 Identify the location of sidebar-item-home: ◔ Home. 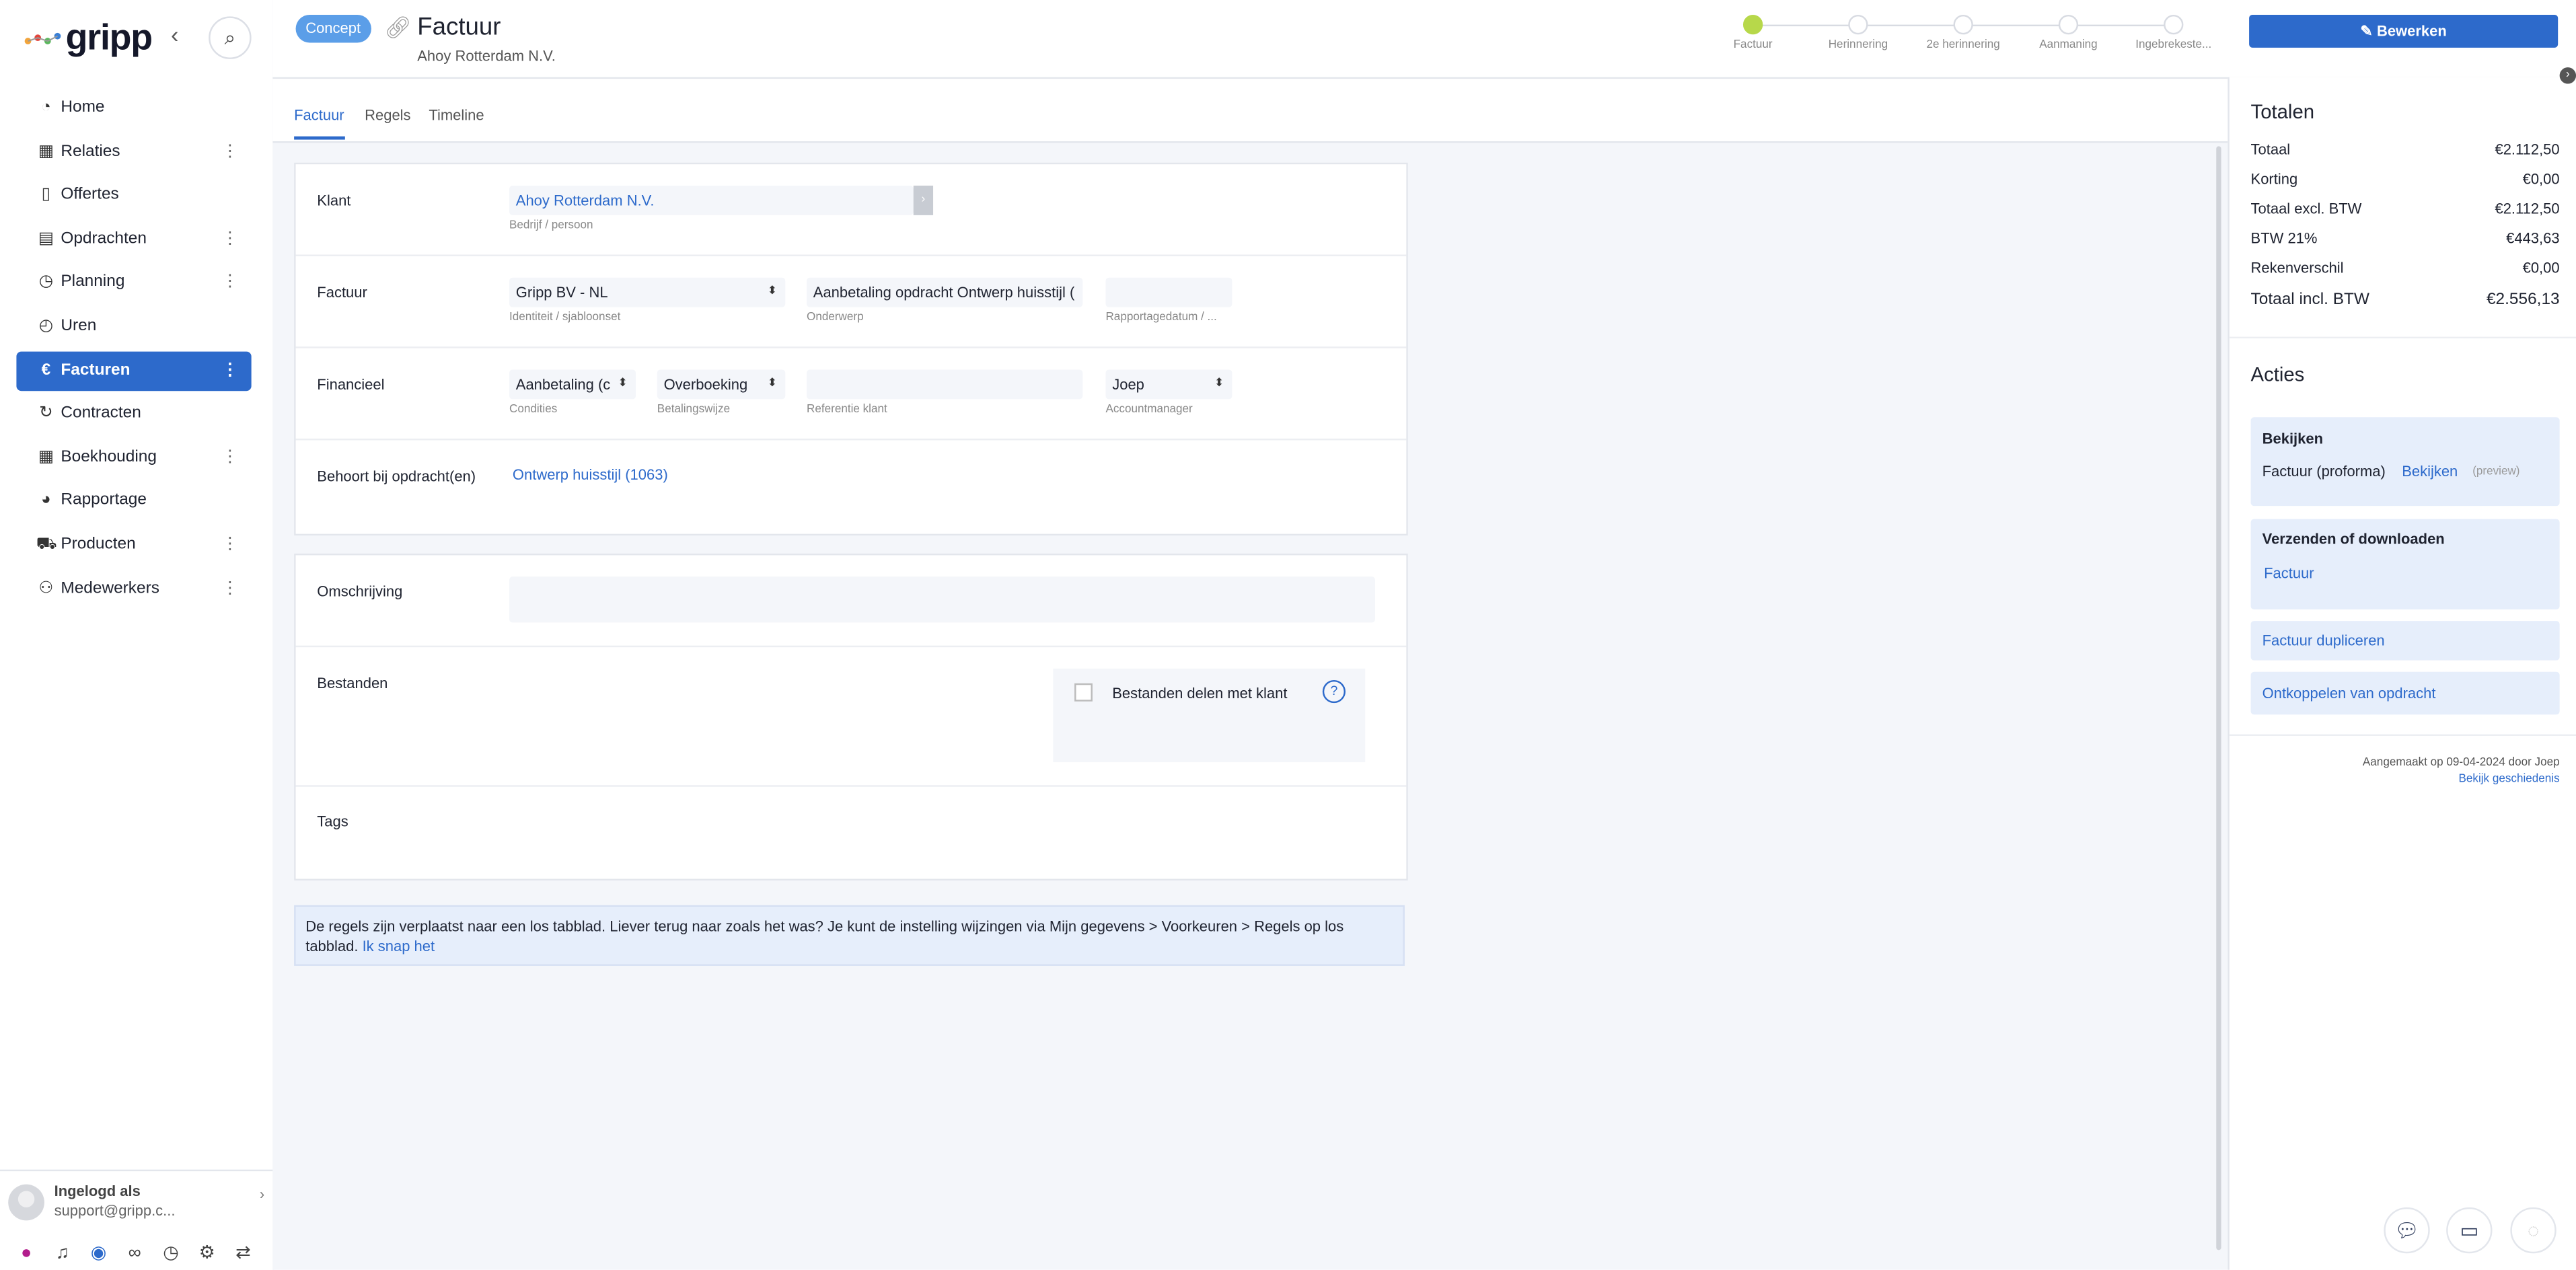
(133, 108).